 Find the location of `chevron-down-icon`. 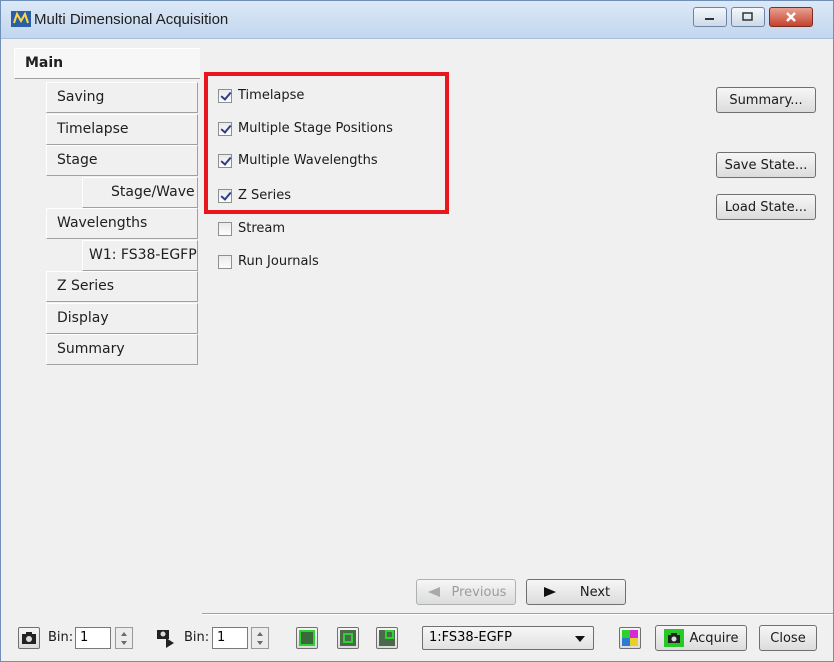

chevron-down-icon is located at coordinates (580, 639).